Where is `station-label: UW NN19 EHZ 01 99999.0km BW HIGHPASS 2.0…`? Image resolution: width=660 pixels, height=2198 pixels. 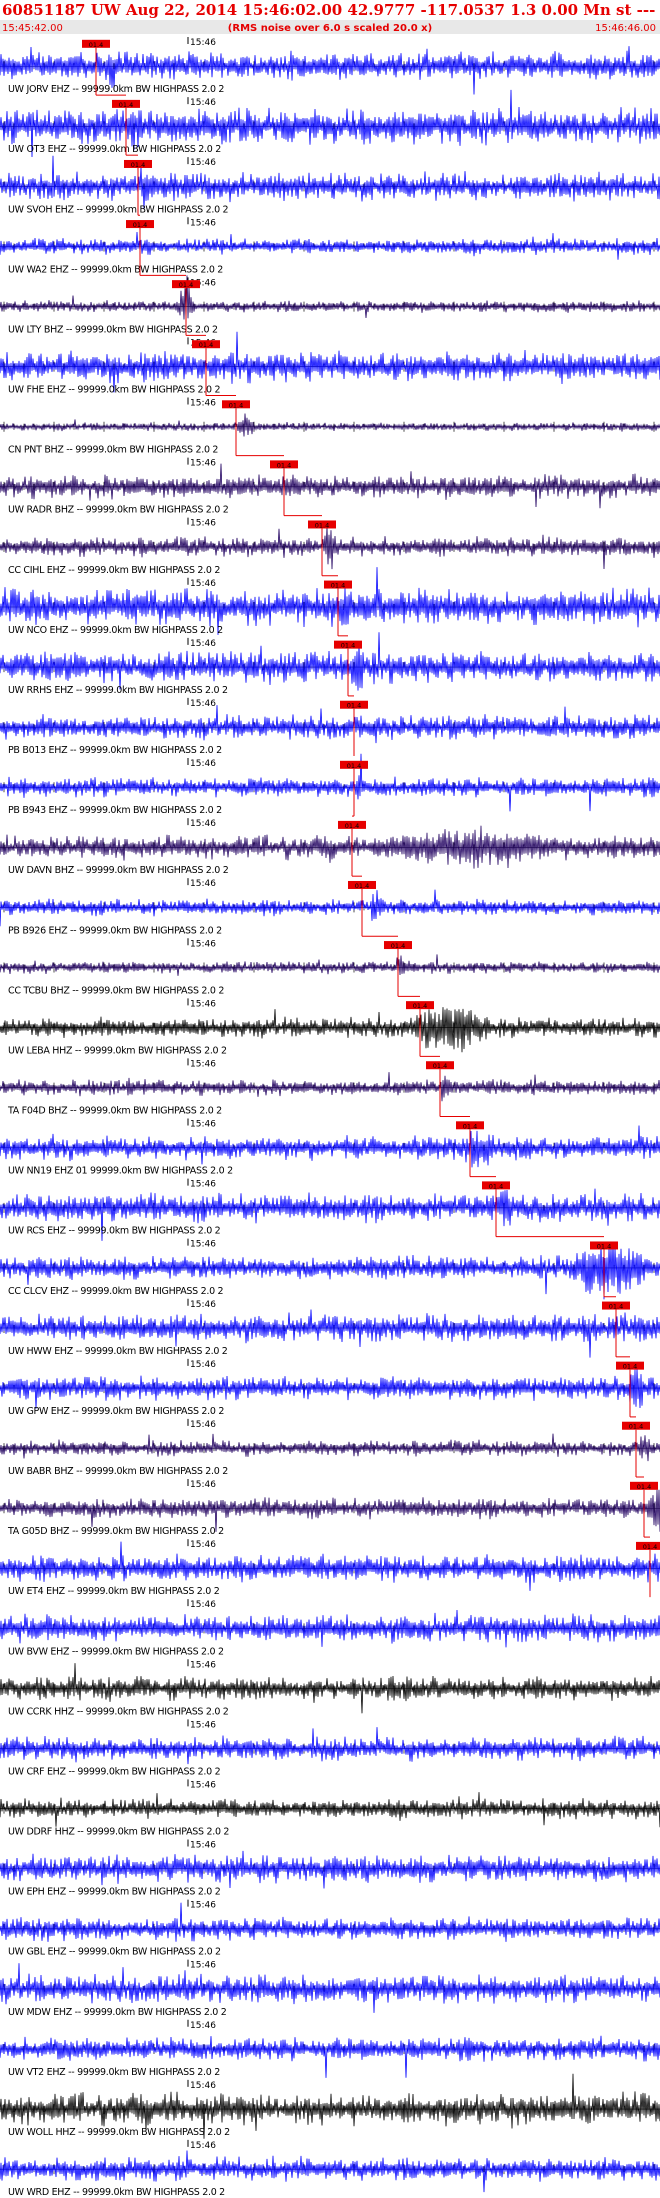 station-label: UW NN19 EHZ 01 99999.0km BW HIGHPASS 2.0… is located at coordinates (120, 1171).